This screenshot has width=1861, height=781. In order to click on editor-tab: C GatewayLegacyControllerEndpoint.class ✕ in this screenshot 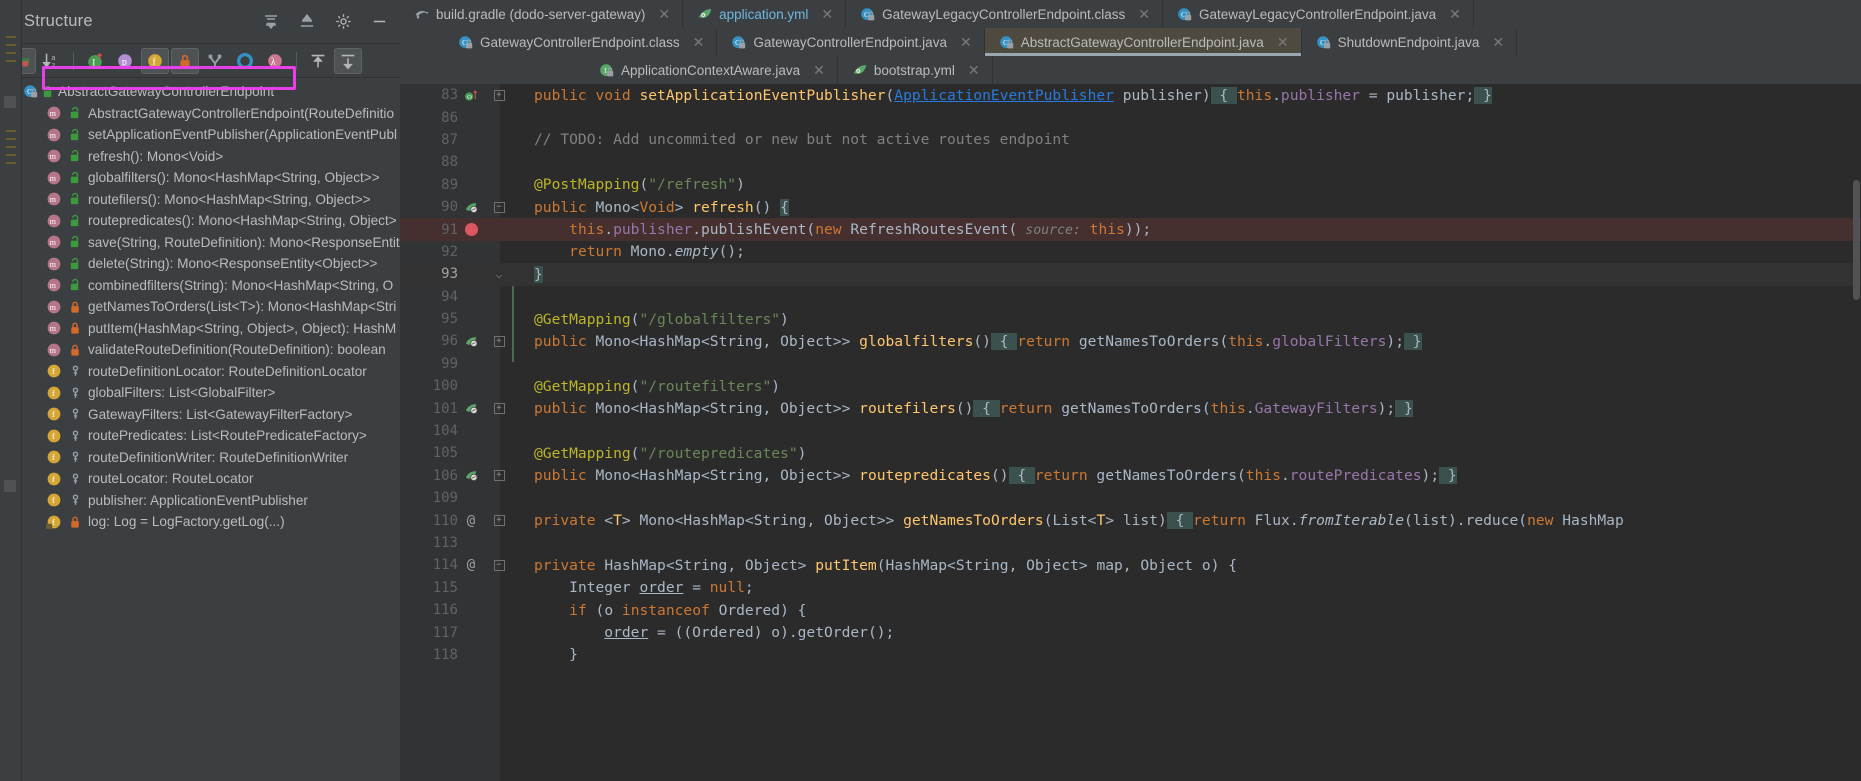, I will do `click(1004, 14)`.